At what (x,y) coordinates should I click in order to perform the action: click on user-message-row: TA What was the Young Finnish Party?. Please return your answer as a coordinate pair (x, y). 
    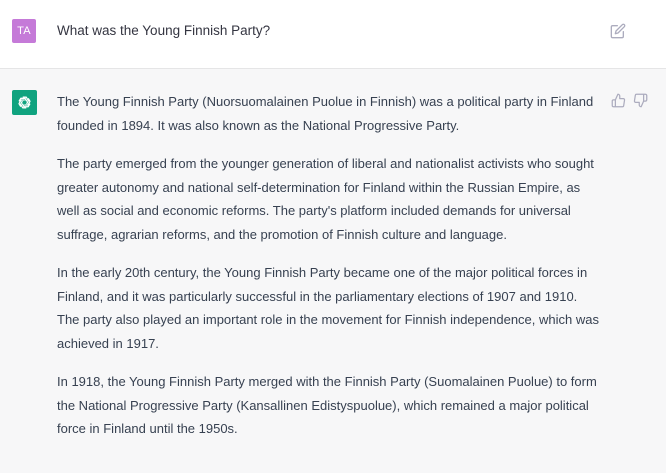
    Looking at the image, I should click on (333, 34).